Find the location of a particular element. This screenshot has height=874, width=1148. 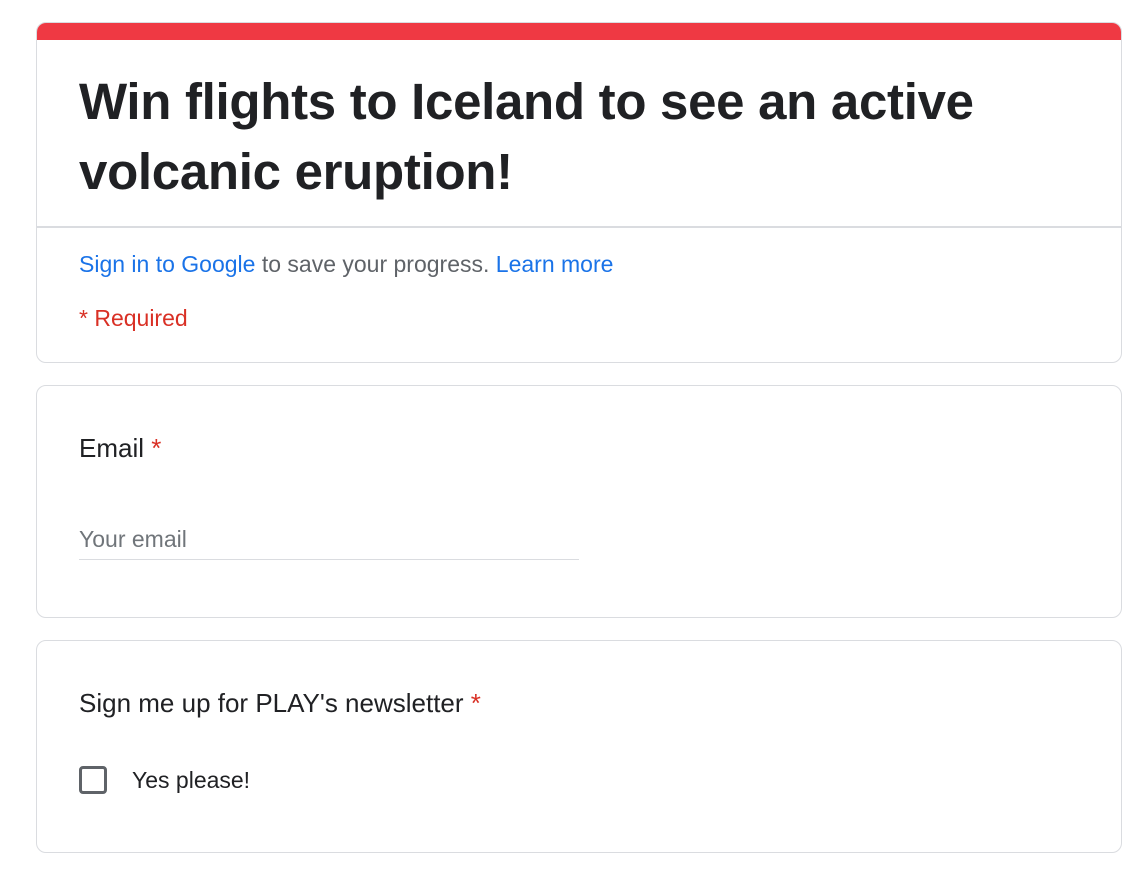

signin-text: to save your progress. is located at coordinates (375, 264).